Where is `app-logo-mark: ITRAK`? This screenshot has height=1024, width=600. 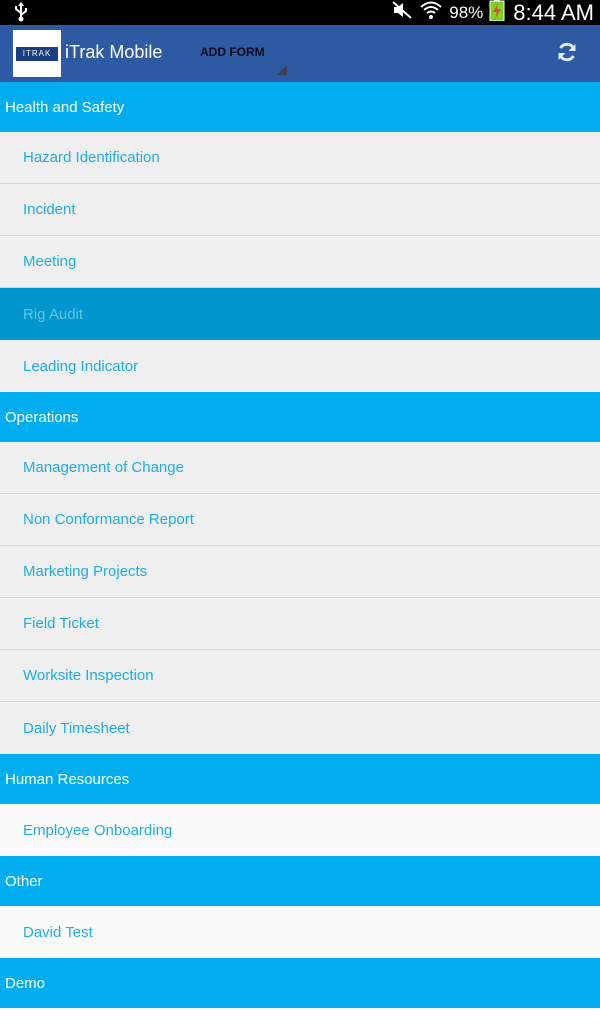 app-logo-mark: ITRAK is located at coordinates (37, 53).